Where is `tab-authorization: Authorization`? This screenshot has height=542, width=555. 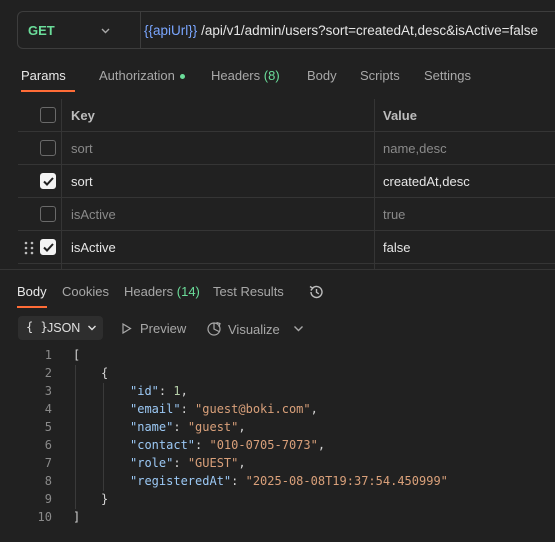 tab-authorization: Authorization is located at coordinates (142, 75).